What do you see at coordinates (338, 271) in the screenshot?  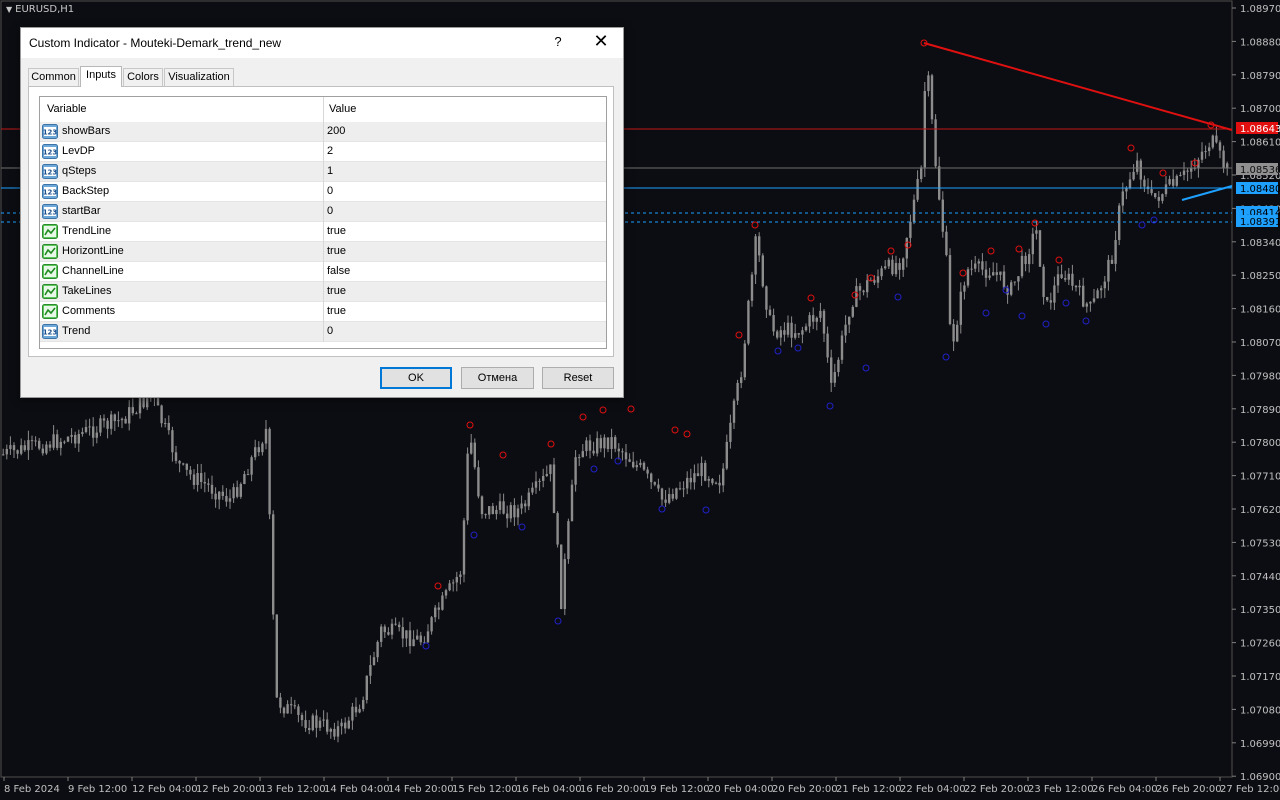 I see `param-value: false` at bounding box center [338, 271].